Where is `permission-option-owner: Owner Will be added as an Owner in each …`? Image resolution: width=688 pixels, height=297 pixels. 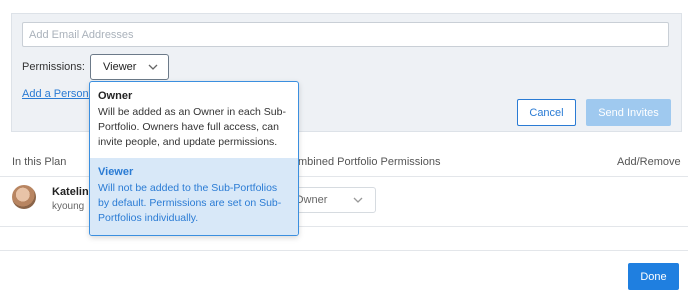
permission-option-owner: Owner Will be added as an Owner in each … is located at coordinates (194, 119).